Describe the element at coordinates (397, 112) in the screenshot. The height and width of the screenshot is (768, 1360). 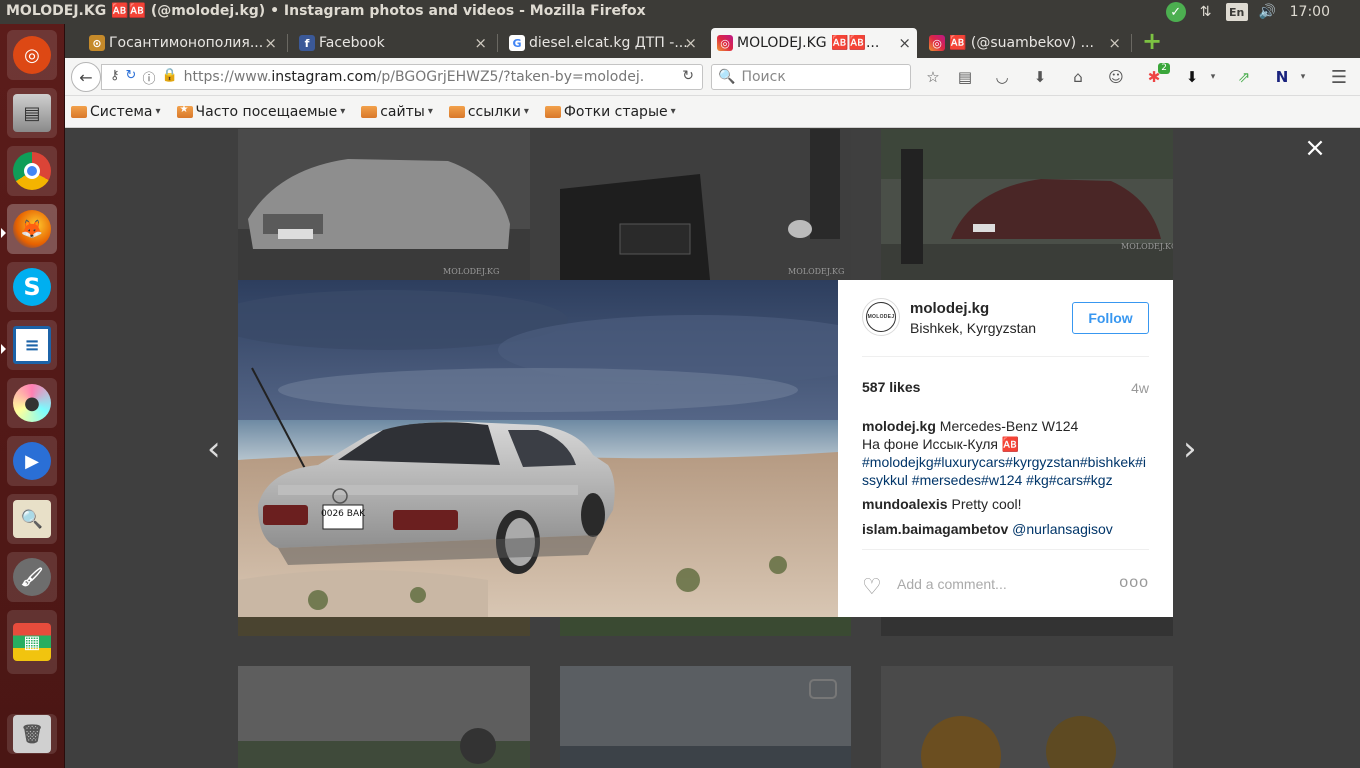
I see `bookmark-folder-saity: сайты ▾` at that location.